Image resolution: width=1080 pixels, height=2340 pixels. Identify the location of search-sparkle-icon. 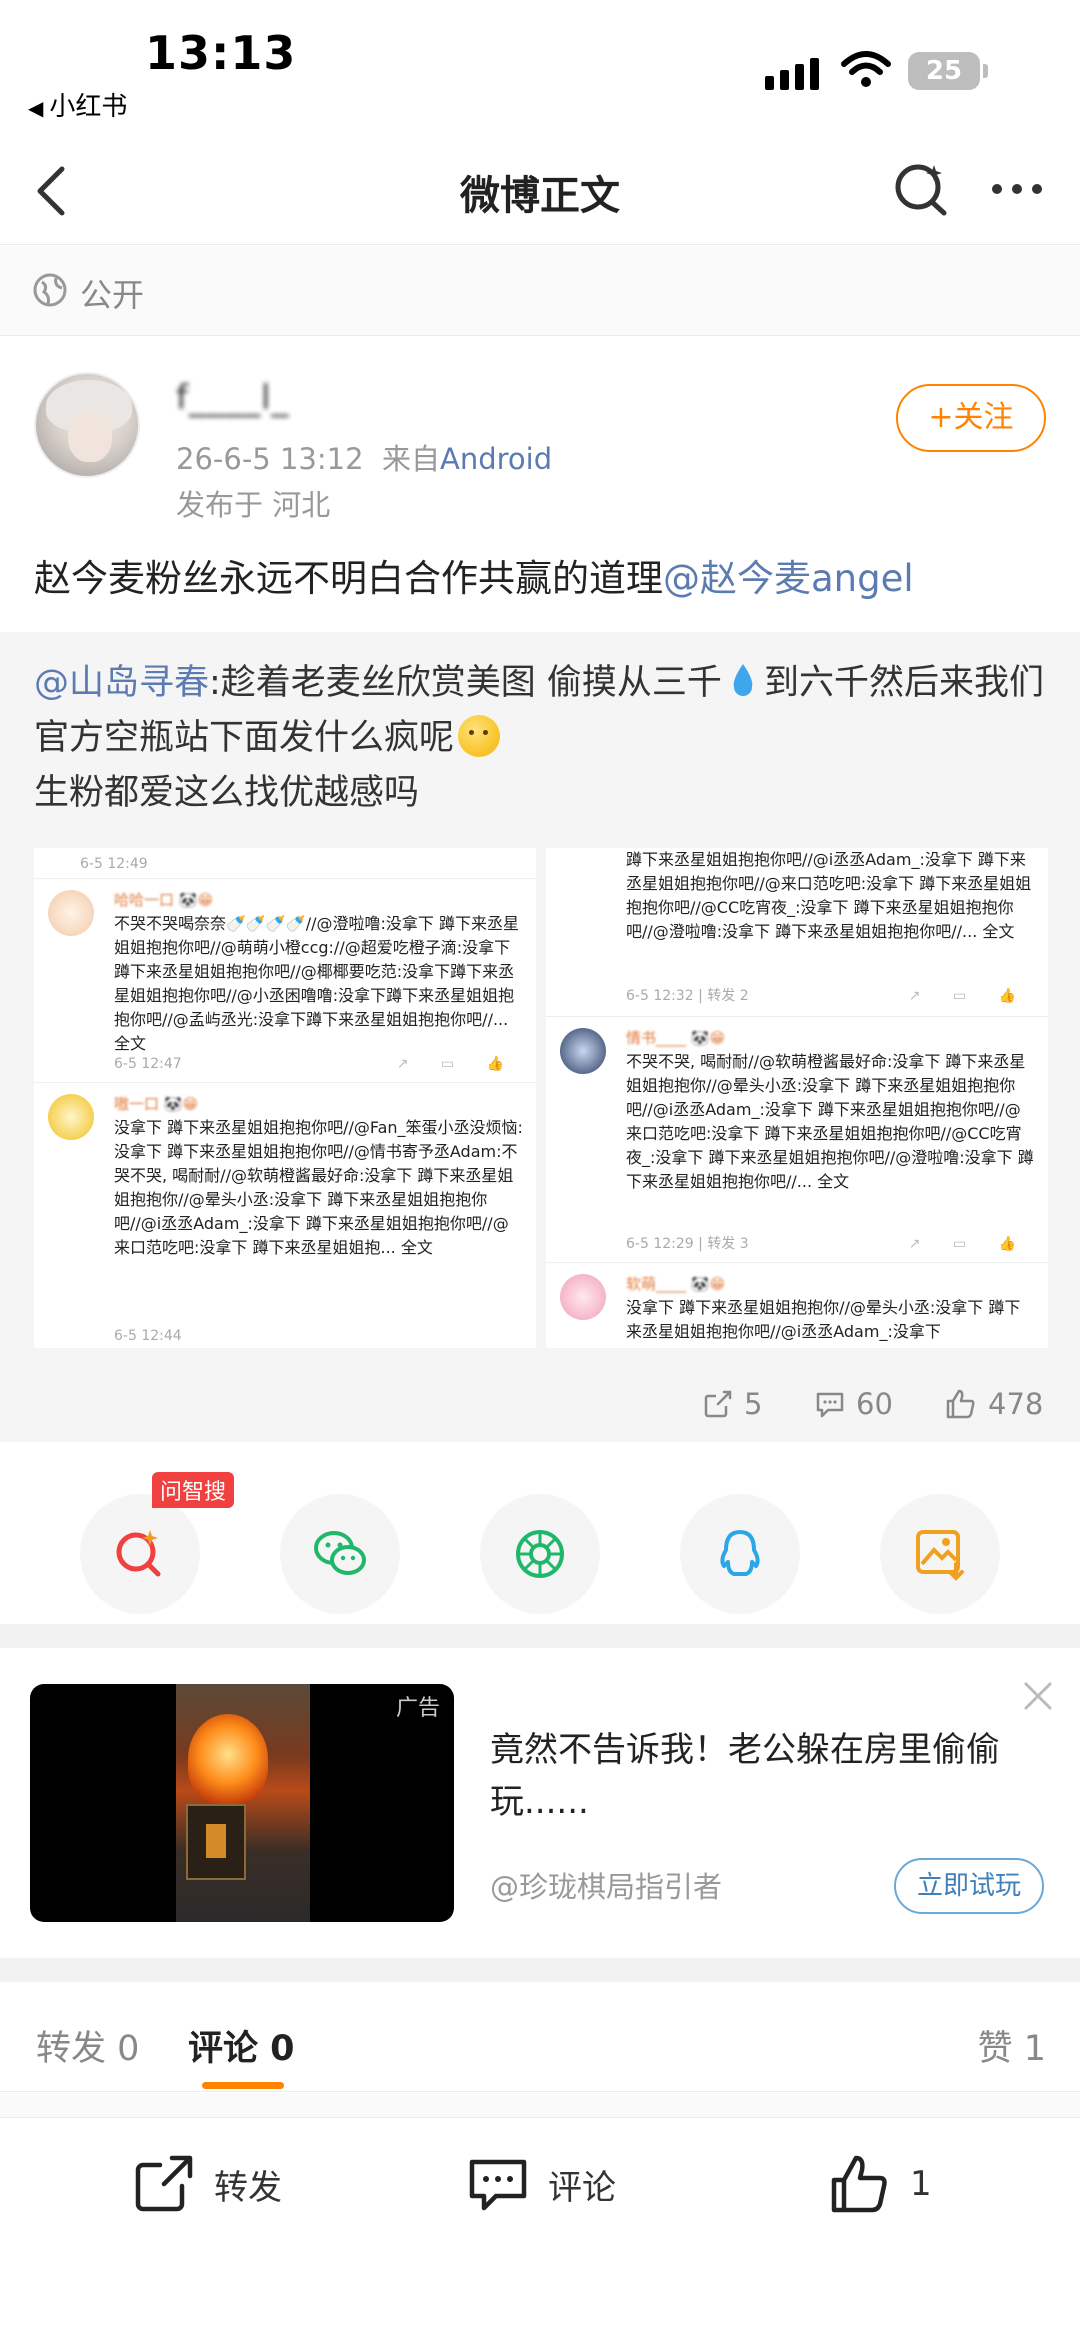
(922, 189).